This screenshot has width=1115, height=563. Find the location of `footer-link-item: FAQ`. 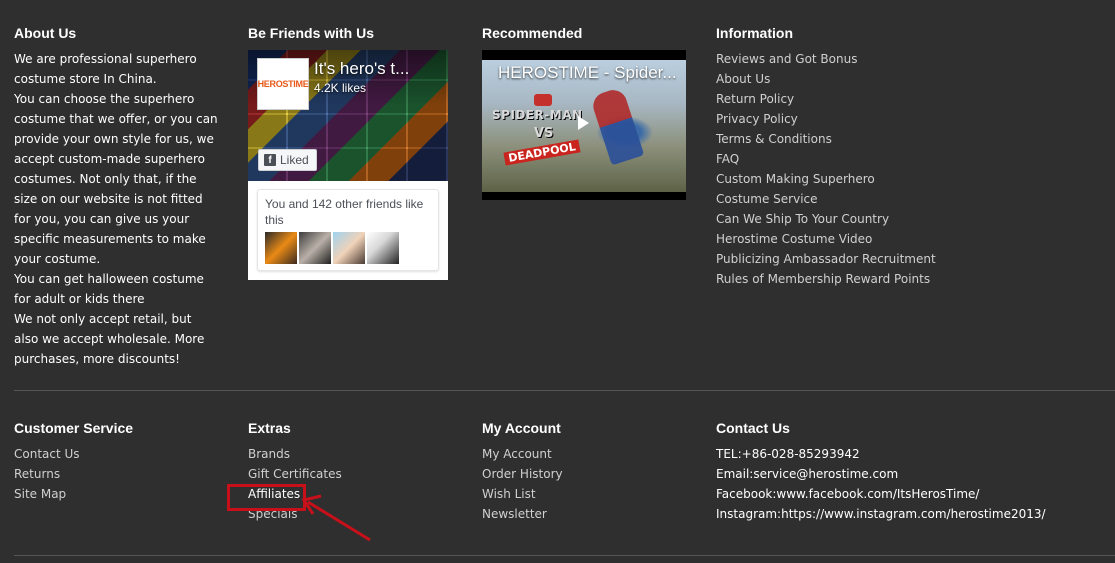

footer-link-item: FAQ is located at coordinates (823, 159).